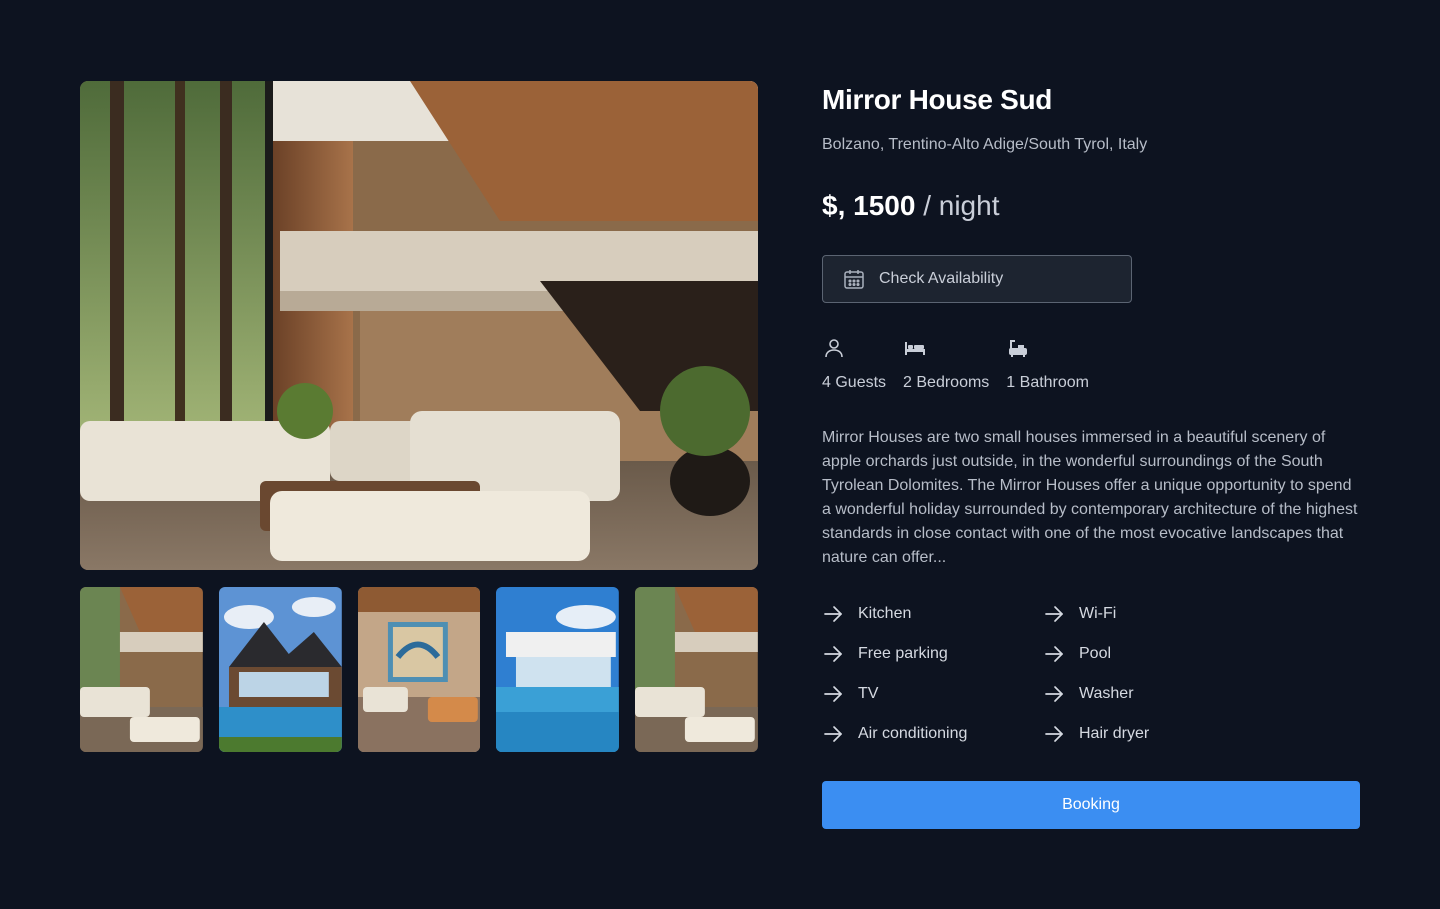  I want to click on amenity-item: Hair dryer, so click(1153, 734).